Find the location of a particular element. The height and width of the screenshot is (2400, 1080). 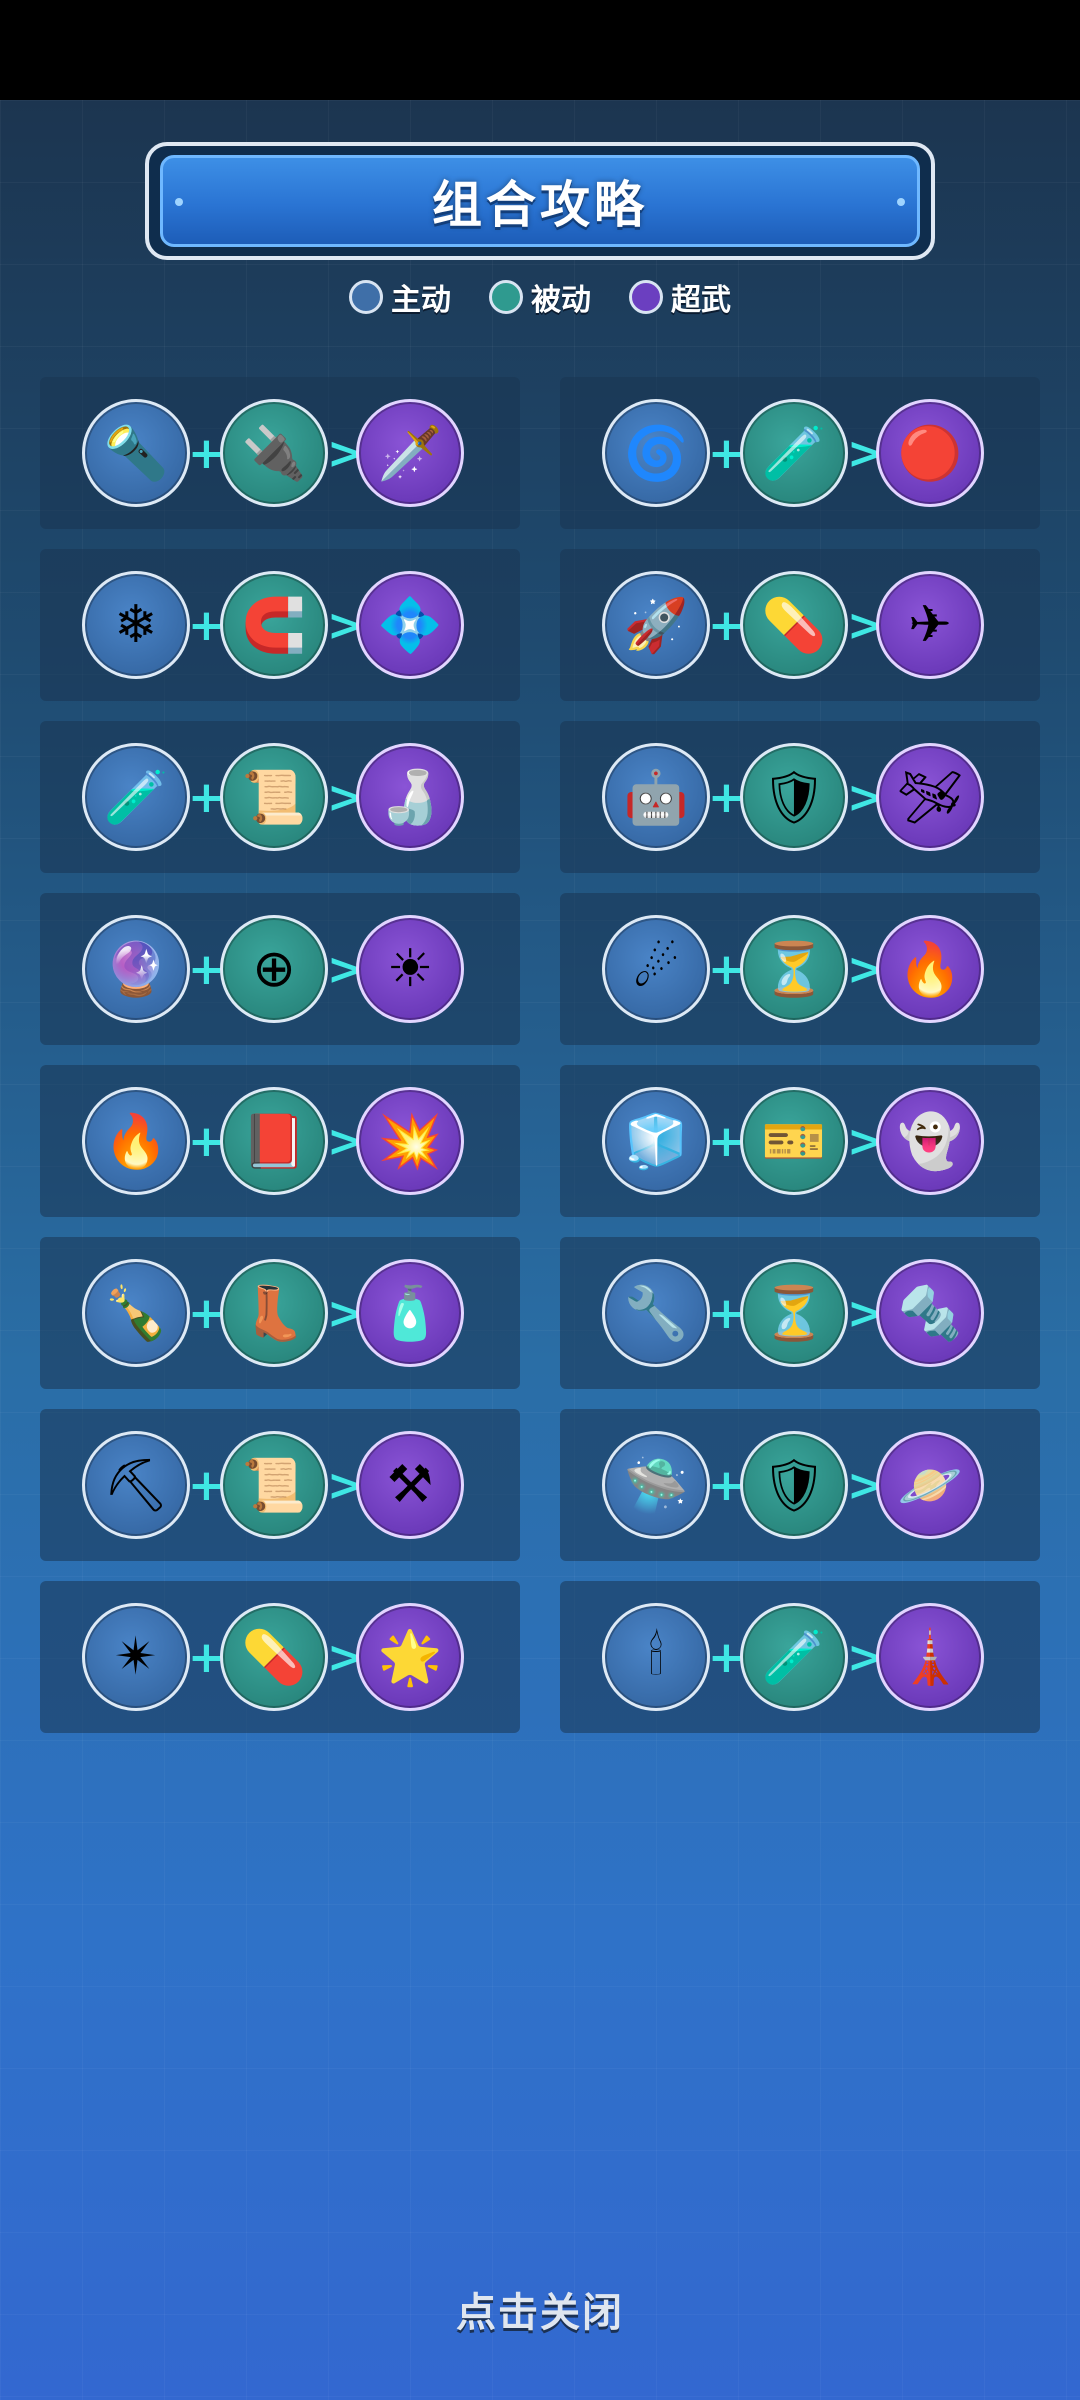

legend-passive: 被动 is located at coordinates (540, 297).